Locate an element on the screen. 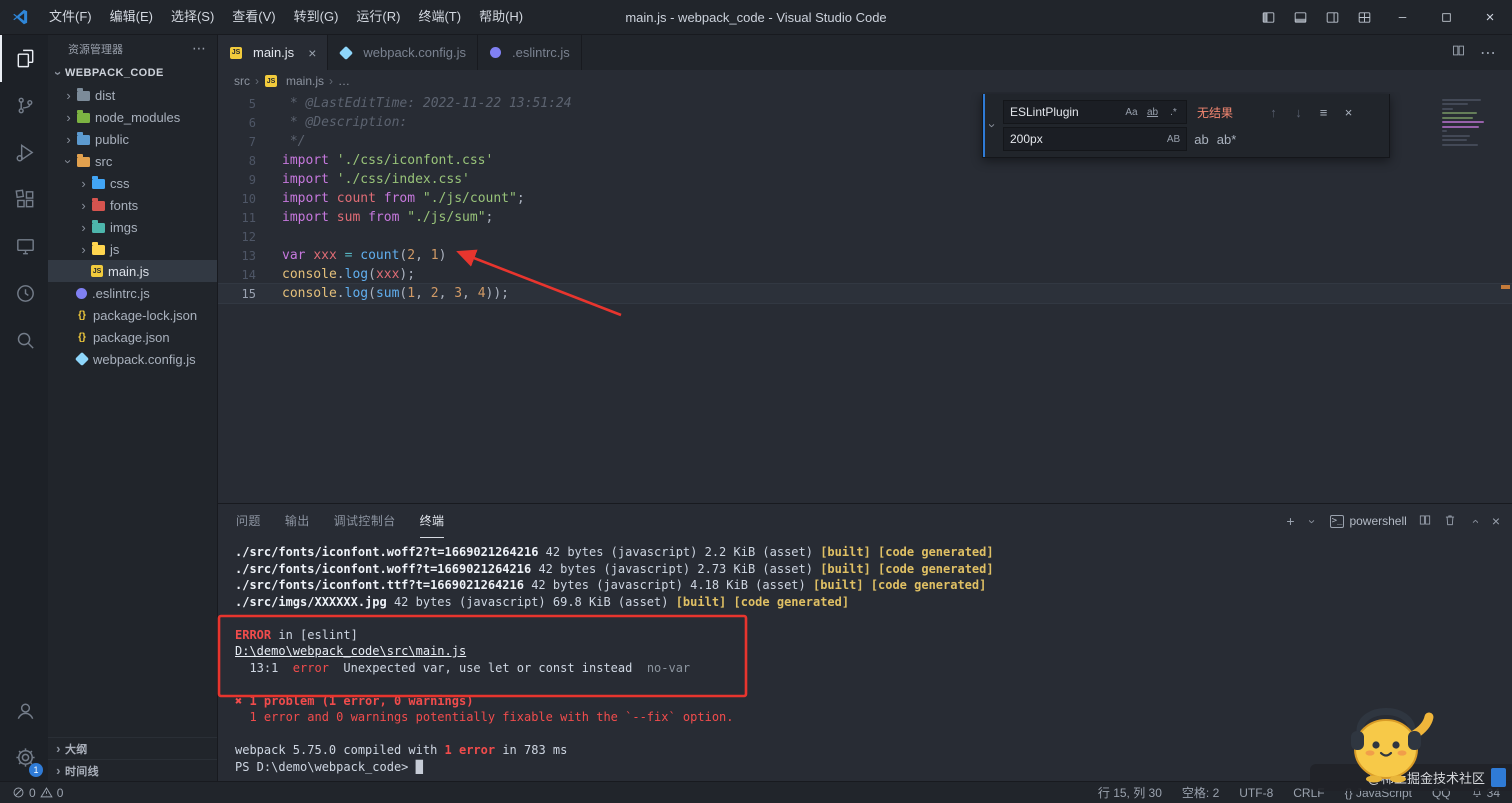 Image resolution: width=1512 pixels, height=803 pixels. menu-item: 编辑(E) is located at coordinates (131, 17).